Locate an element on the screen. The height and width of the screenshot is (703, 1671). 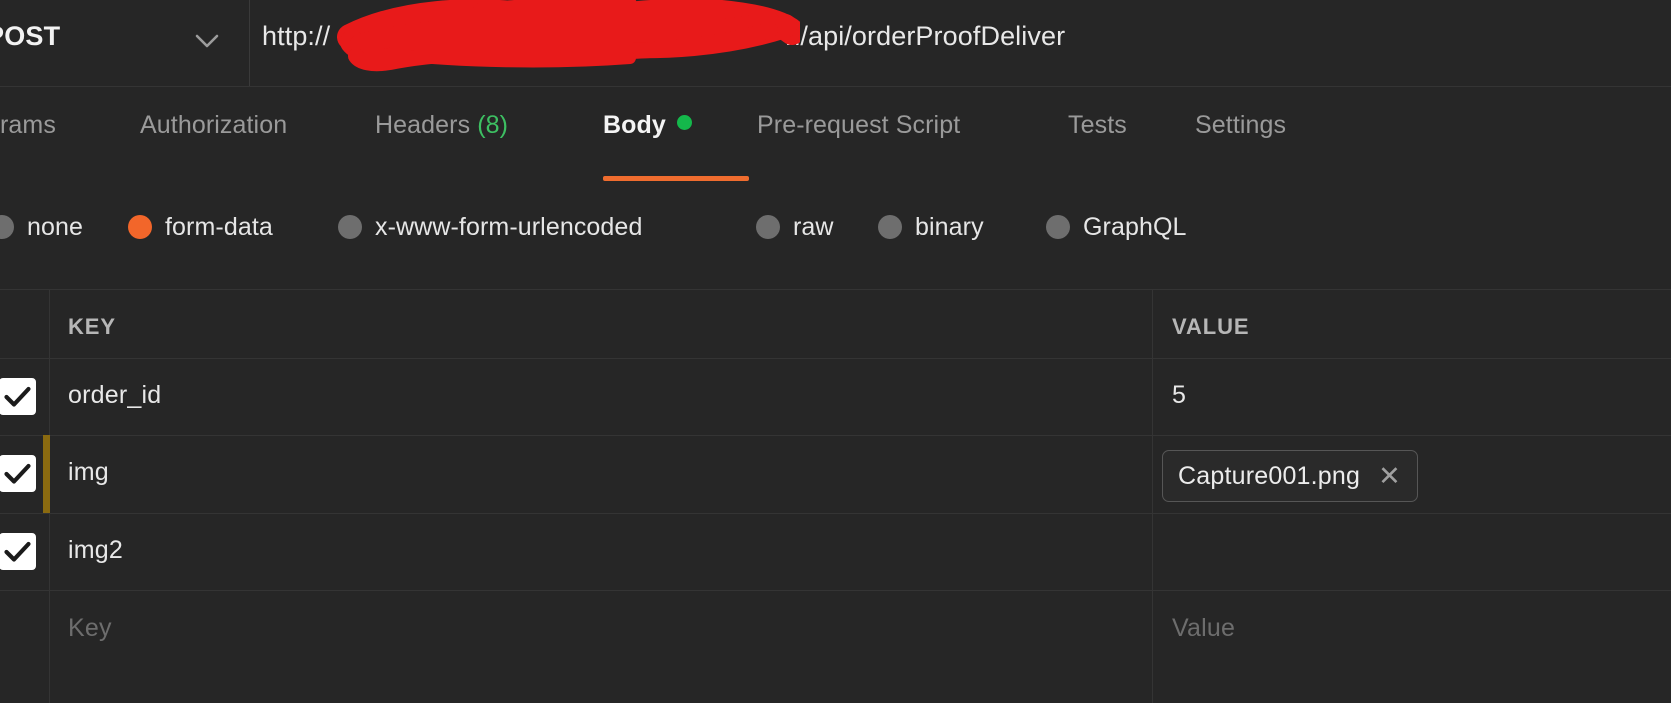
body-mode-form-data: form-data is located at coordinates (200, 227).